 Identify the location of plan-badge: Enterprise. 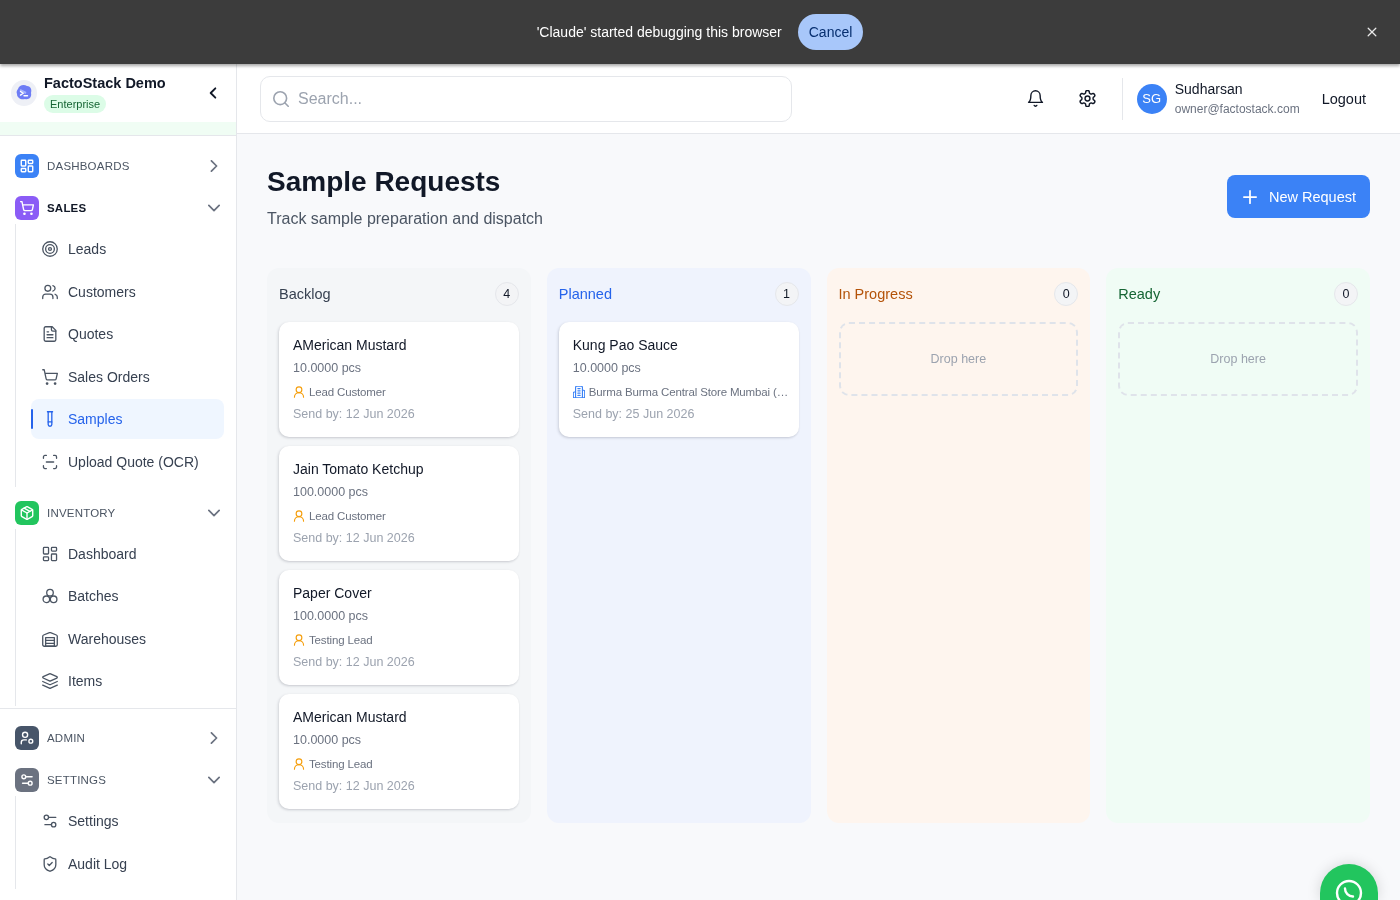
(75, 103).